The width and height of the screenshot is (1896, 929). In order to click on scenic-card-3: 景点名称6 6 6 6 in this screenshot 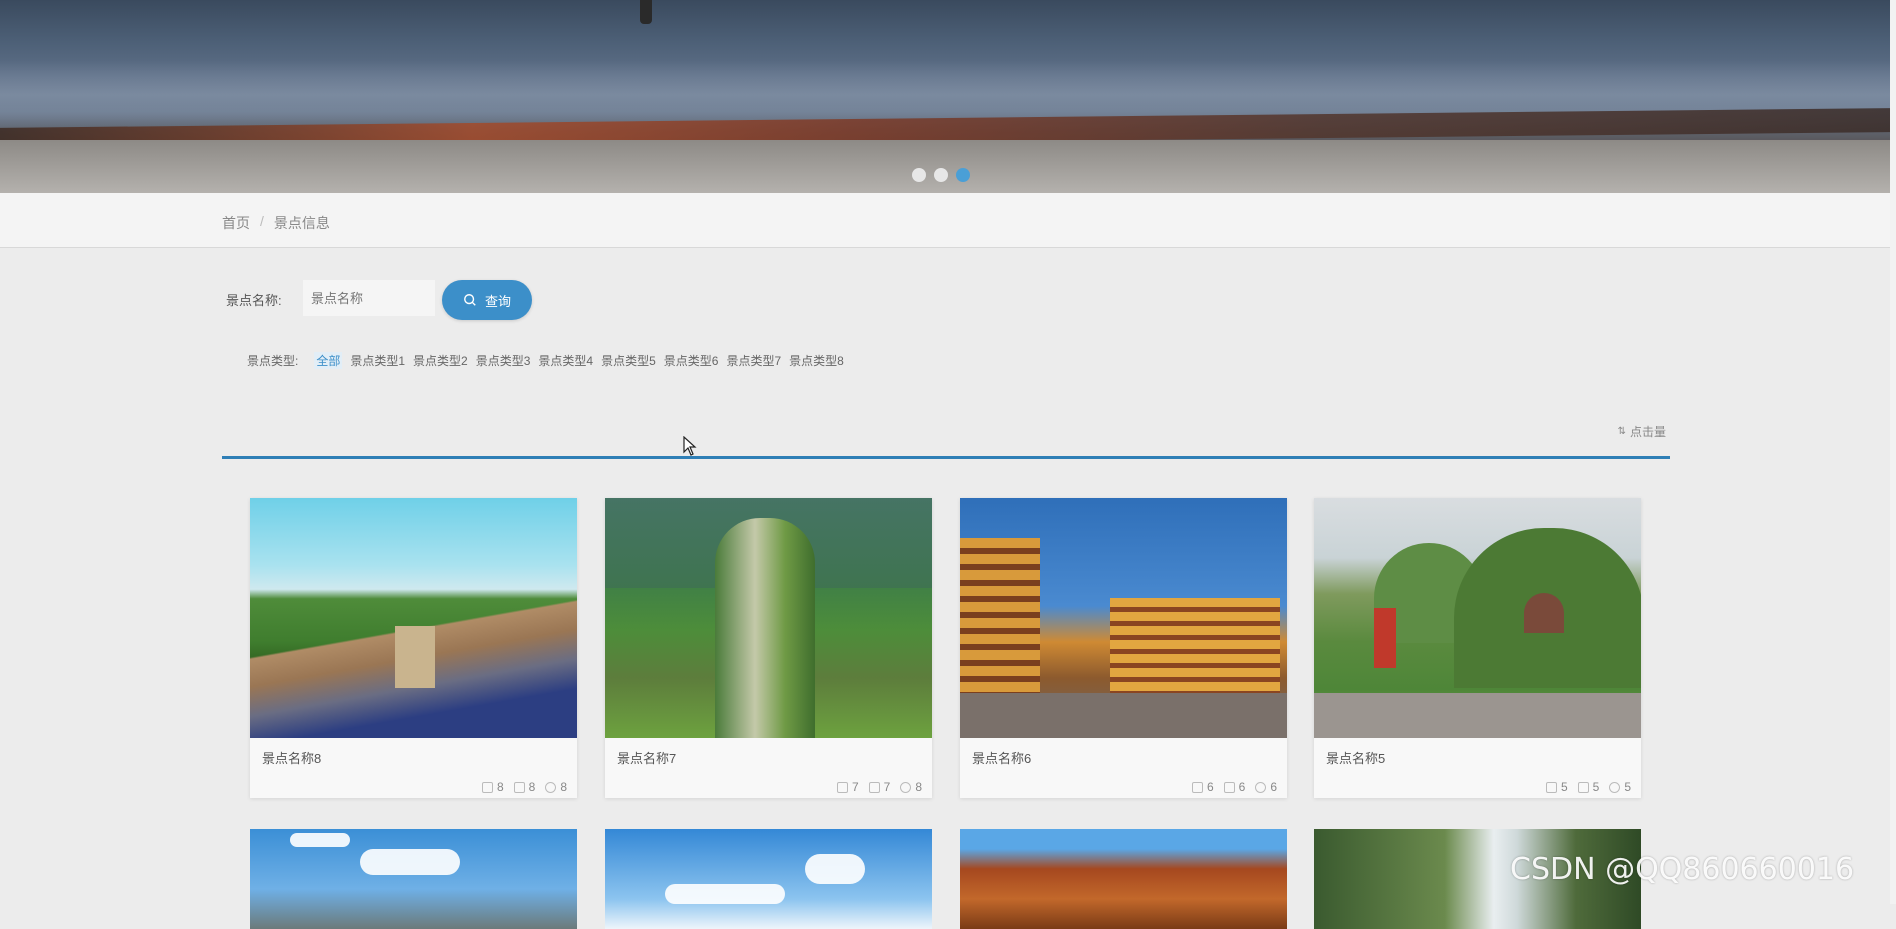, I will do `click(1123, 648)`.